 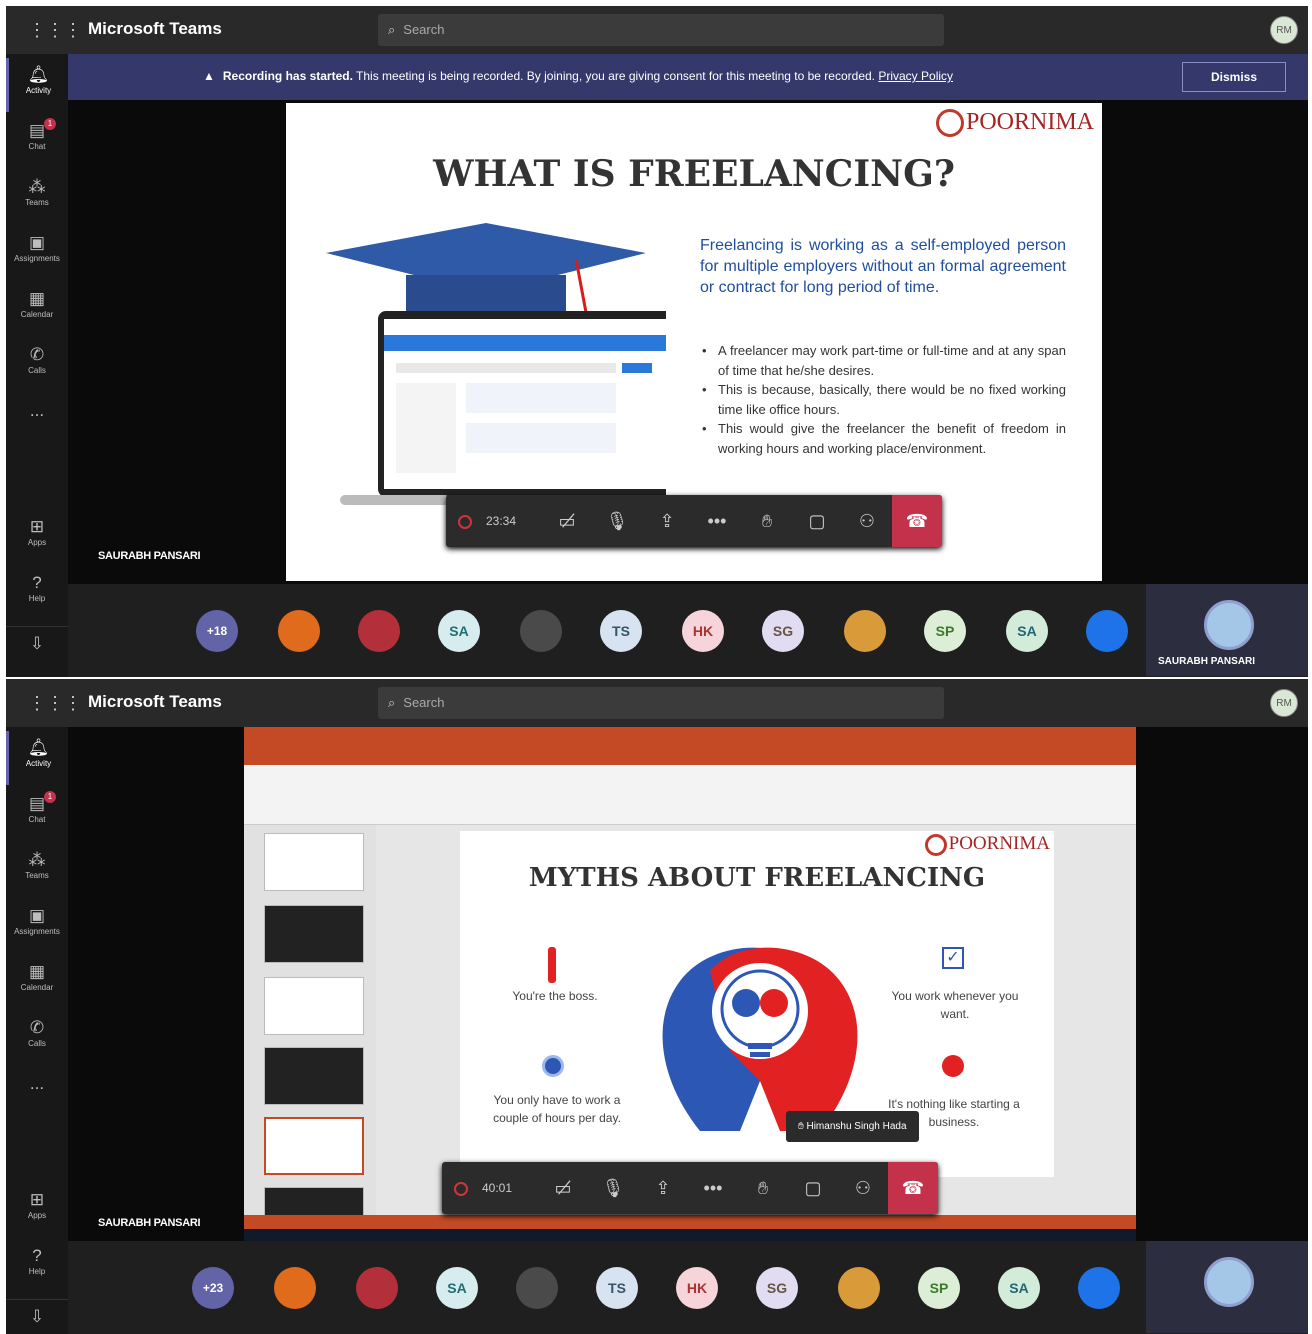 I want to click on apps-icon: ⊞, so click(x=37, y=1199).